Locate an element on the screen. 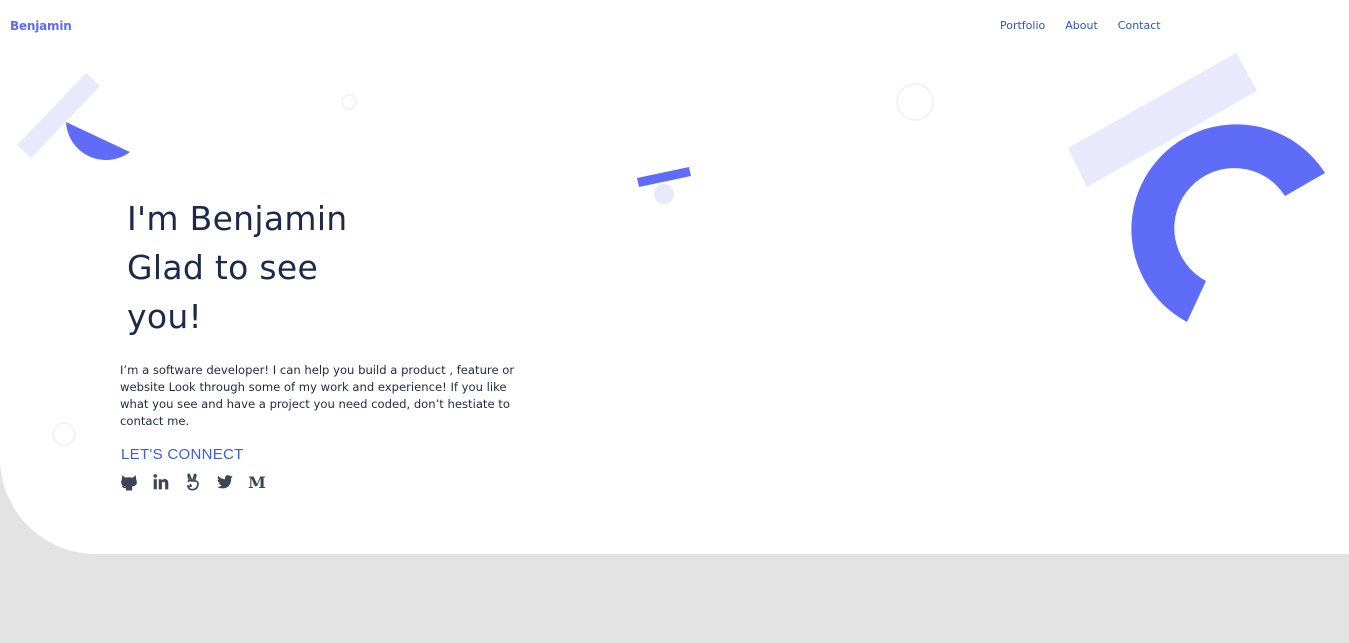 The width and height of the screenshot is (1349, 643). hero-heading-line: I'm Benjamin is located at coordinates (237, 218).